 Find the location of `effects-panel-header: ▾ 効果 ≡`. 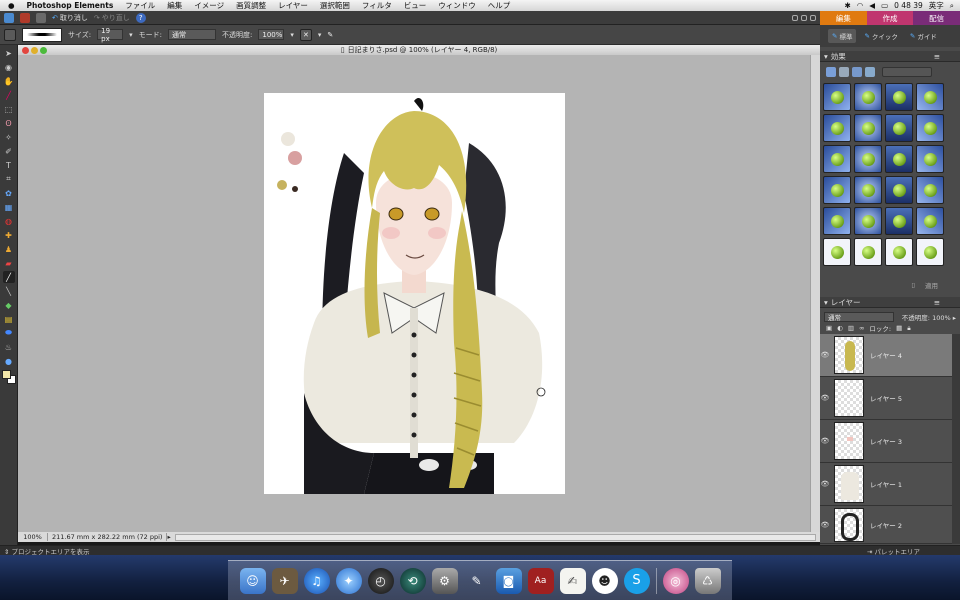

effects-panel-header: ▾ 効果 ≡ is located at coordinates (890, 56).